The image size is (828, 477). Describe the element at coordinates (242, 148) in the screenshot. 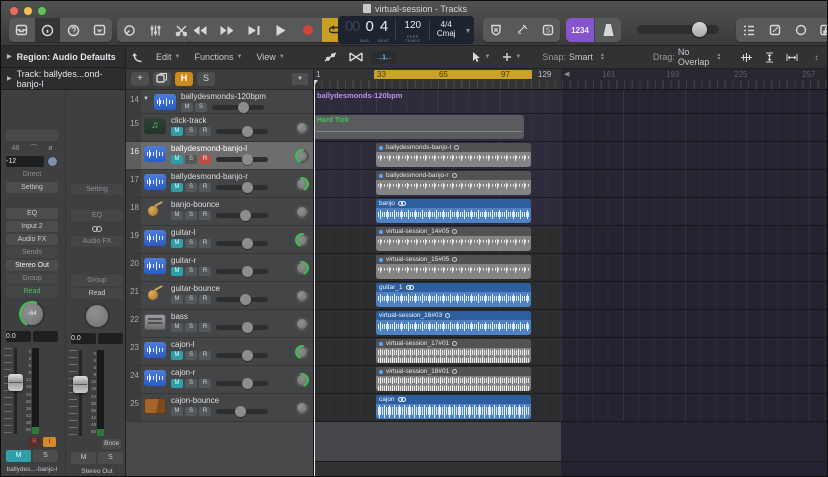

I see `track-name: ballydesmond-banjo-l` at that location.